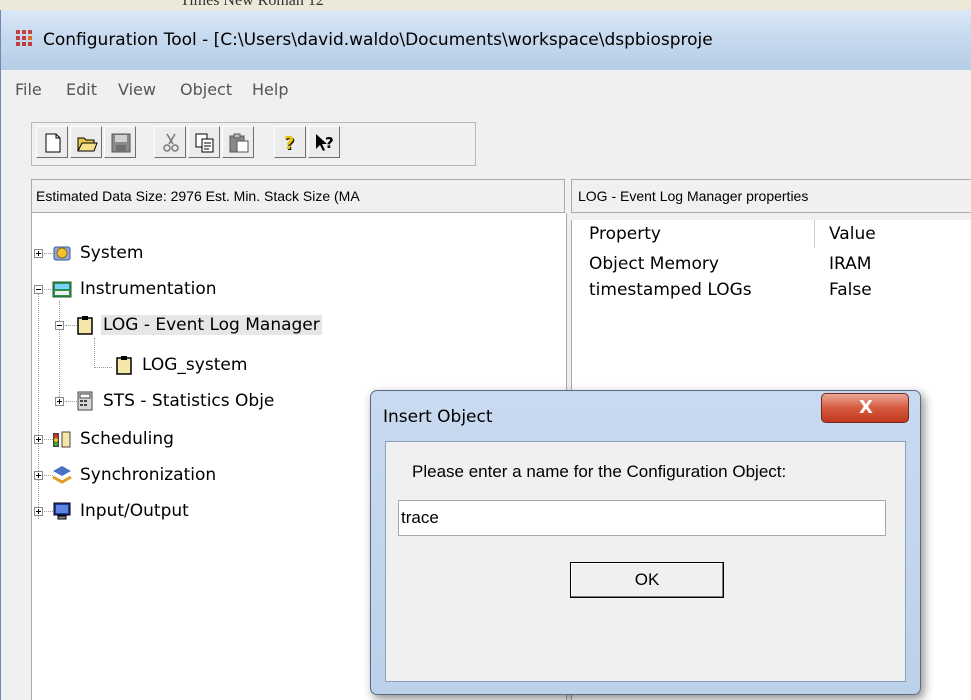 The width and height of the screenshot is (971, 700). I want to click on expand-toggle-synchronization, so click(38, 475).